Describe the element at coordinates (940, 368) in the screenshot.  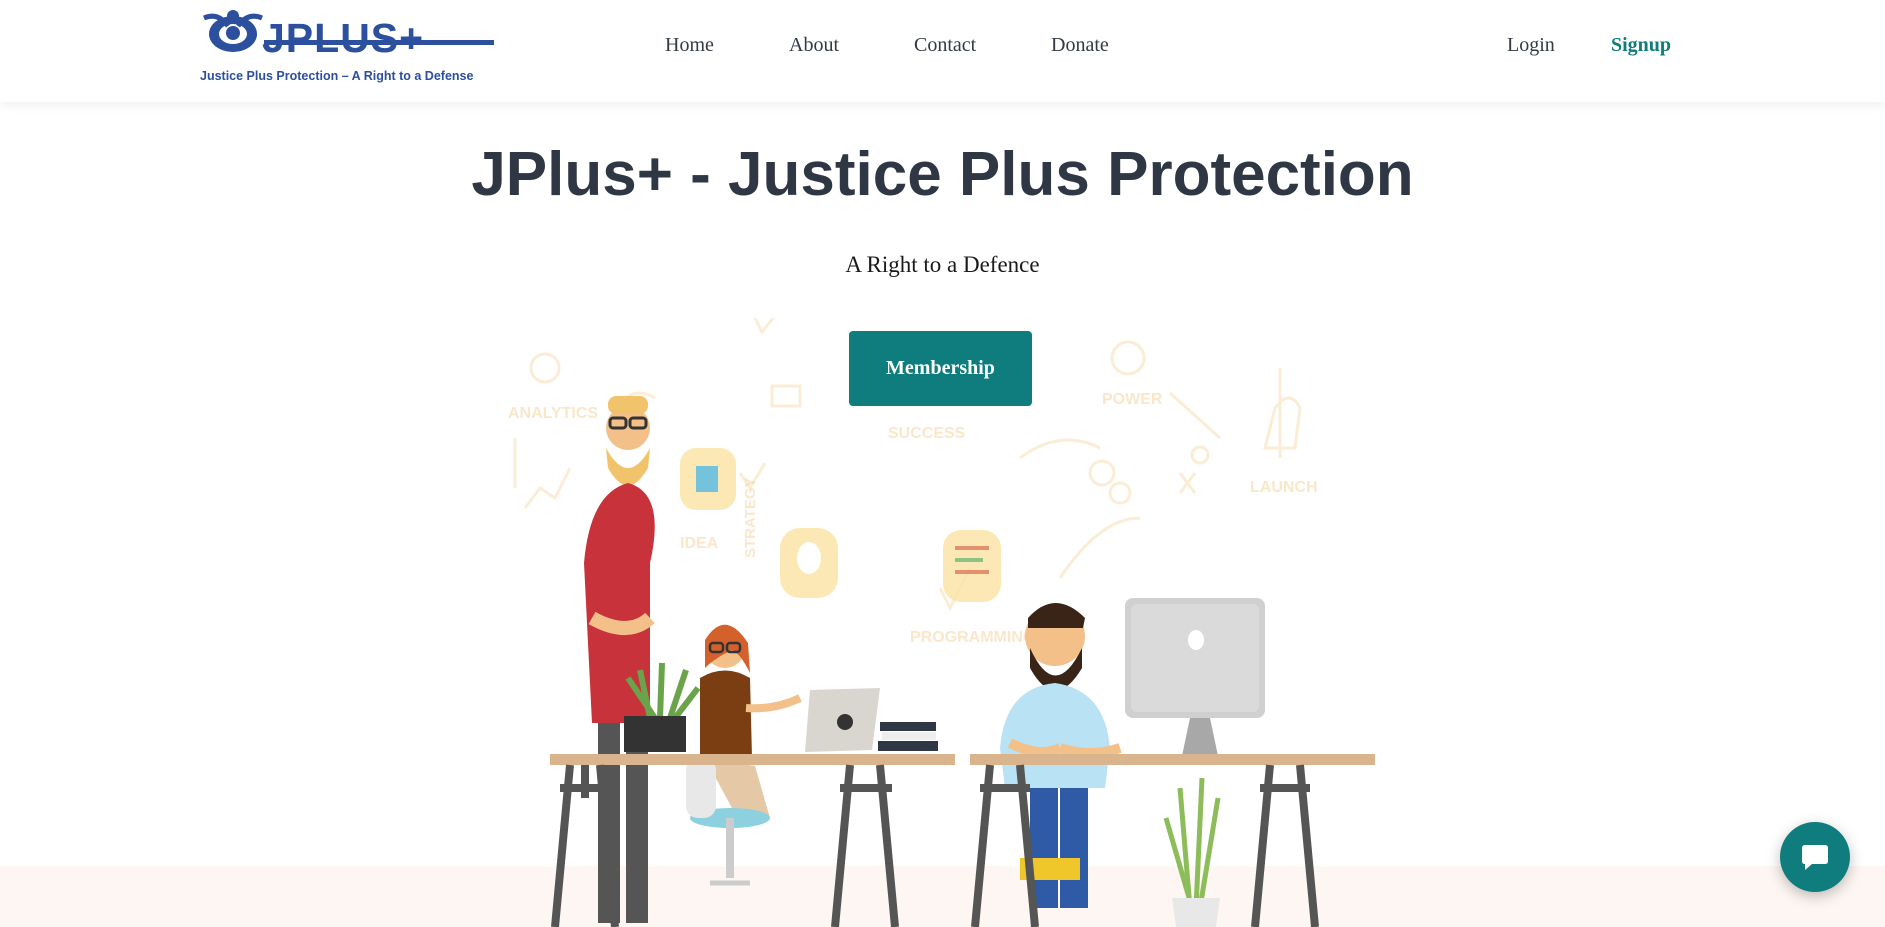
I see `membership-button: Membership` at that location.